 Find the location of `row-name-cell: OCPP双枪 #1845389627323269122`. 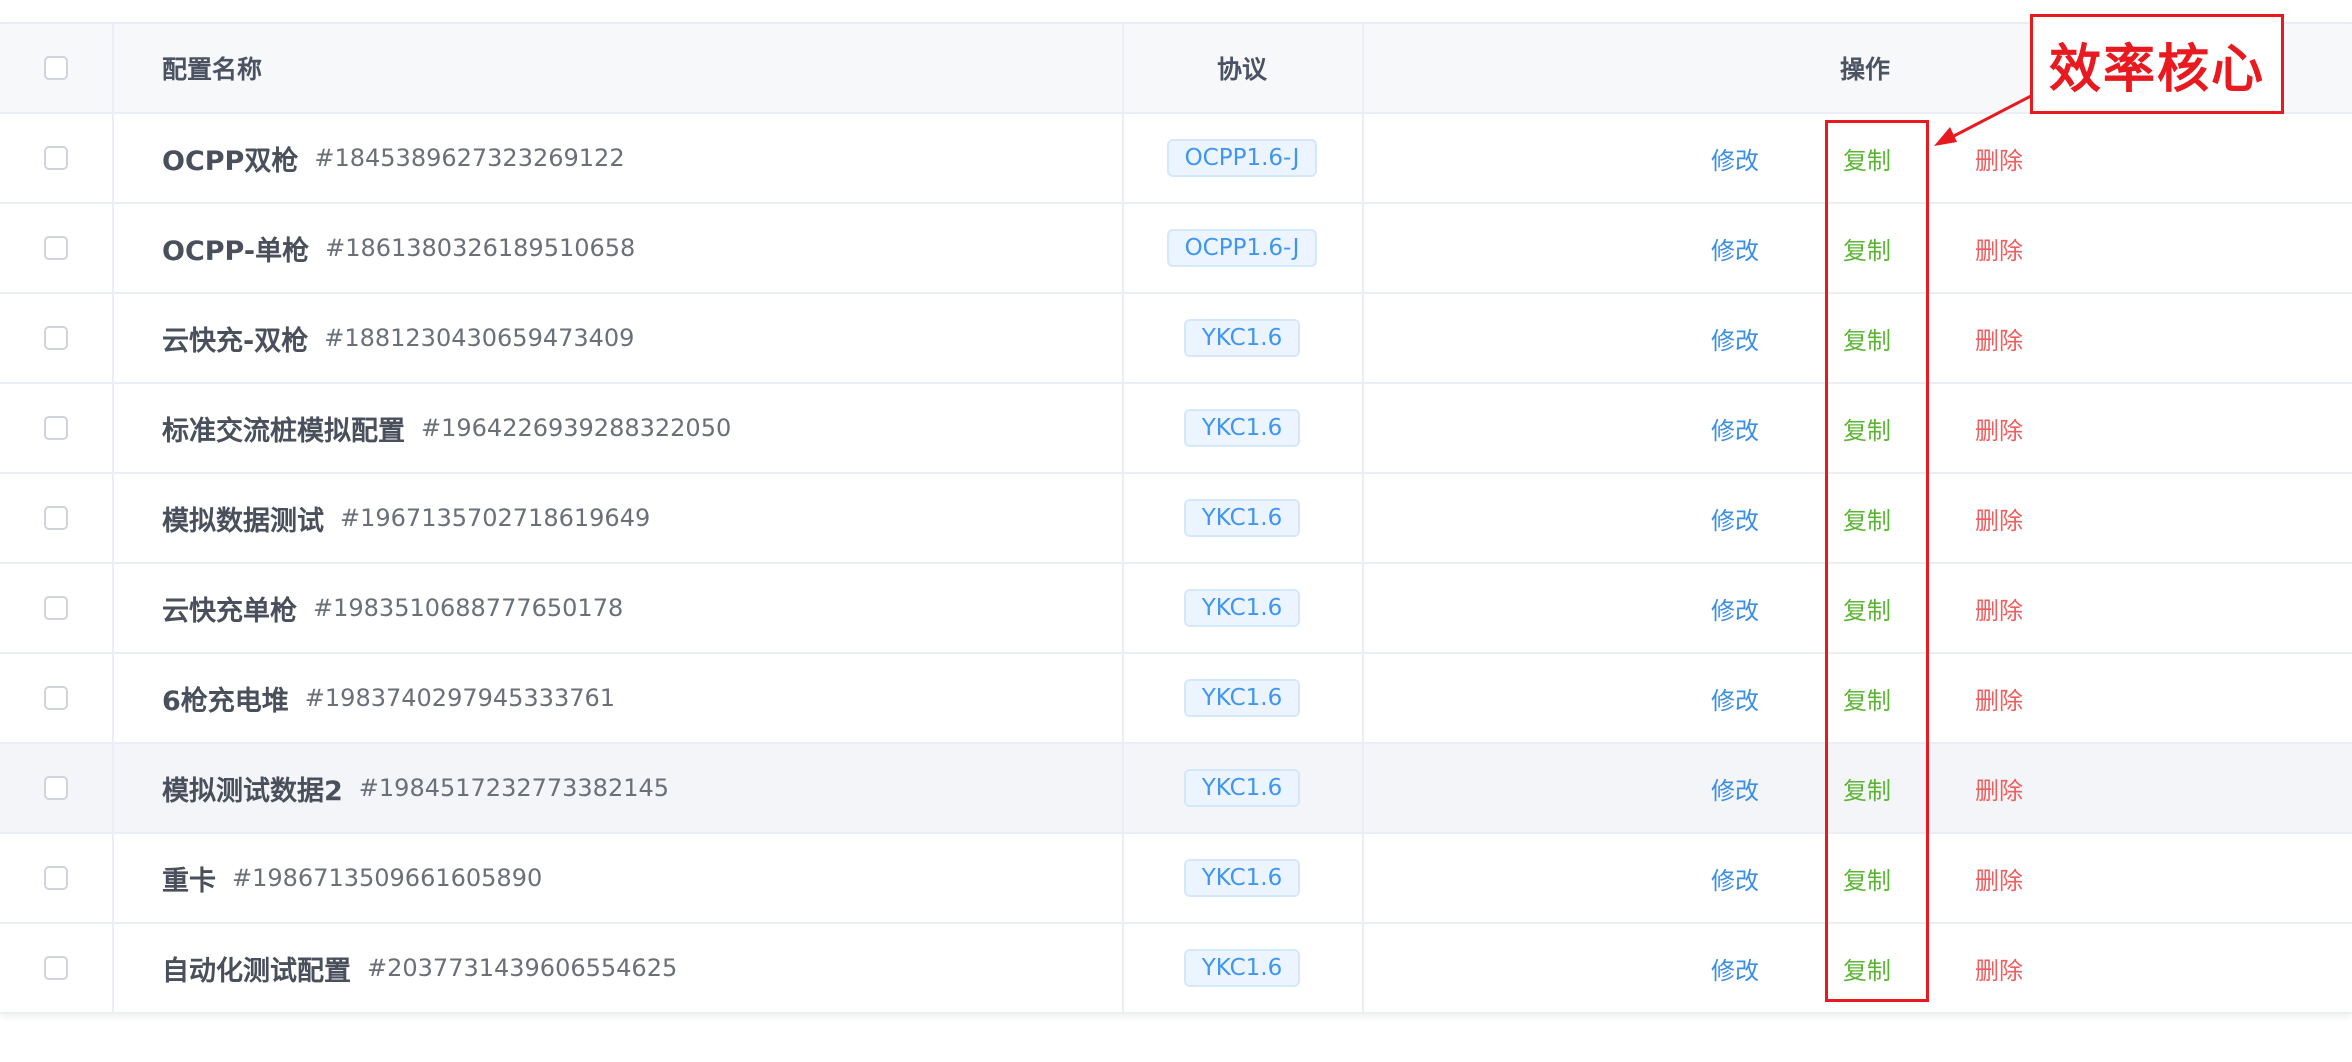

row-name-cell: OCPP双枪 #1845389627323269122 is located at coordinates (617, 158).